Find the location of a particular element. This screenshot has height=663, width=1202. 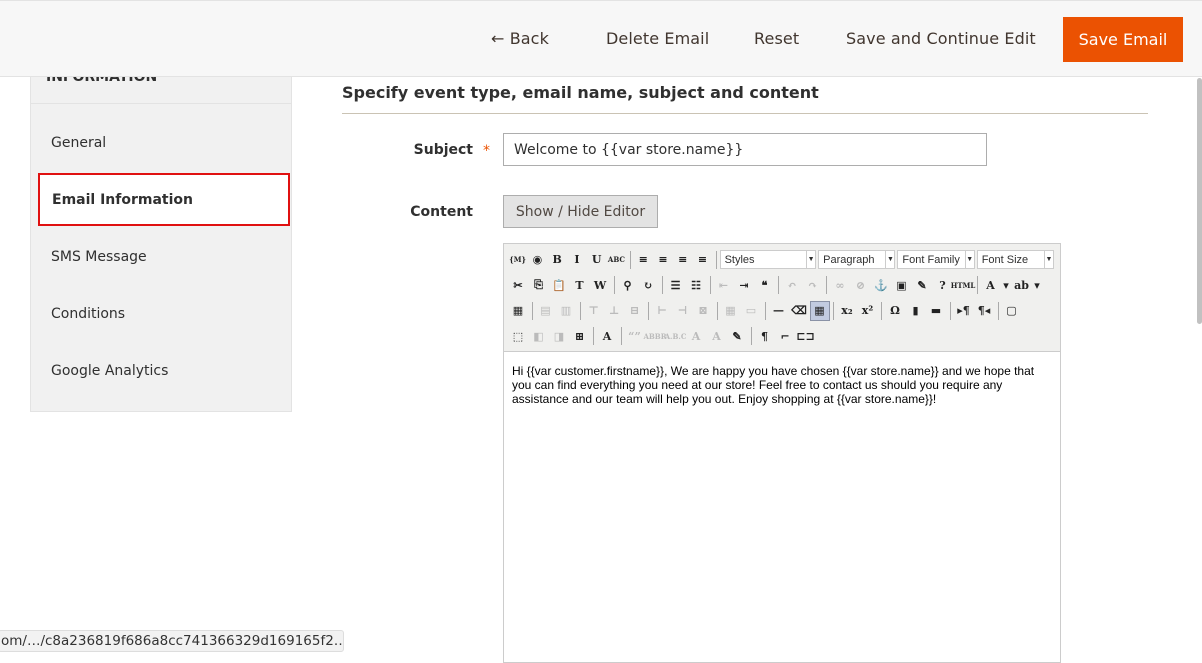

outdent-icon: ⇤ is located at coordinates (724, 285).